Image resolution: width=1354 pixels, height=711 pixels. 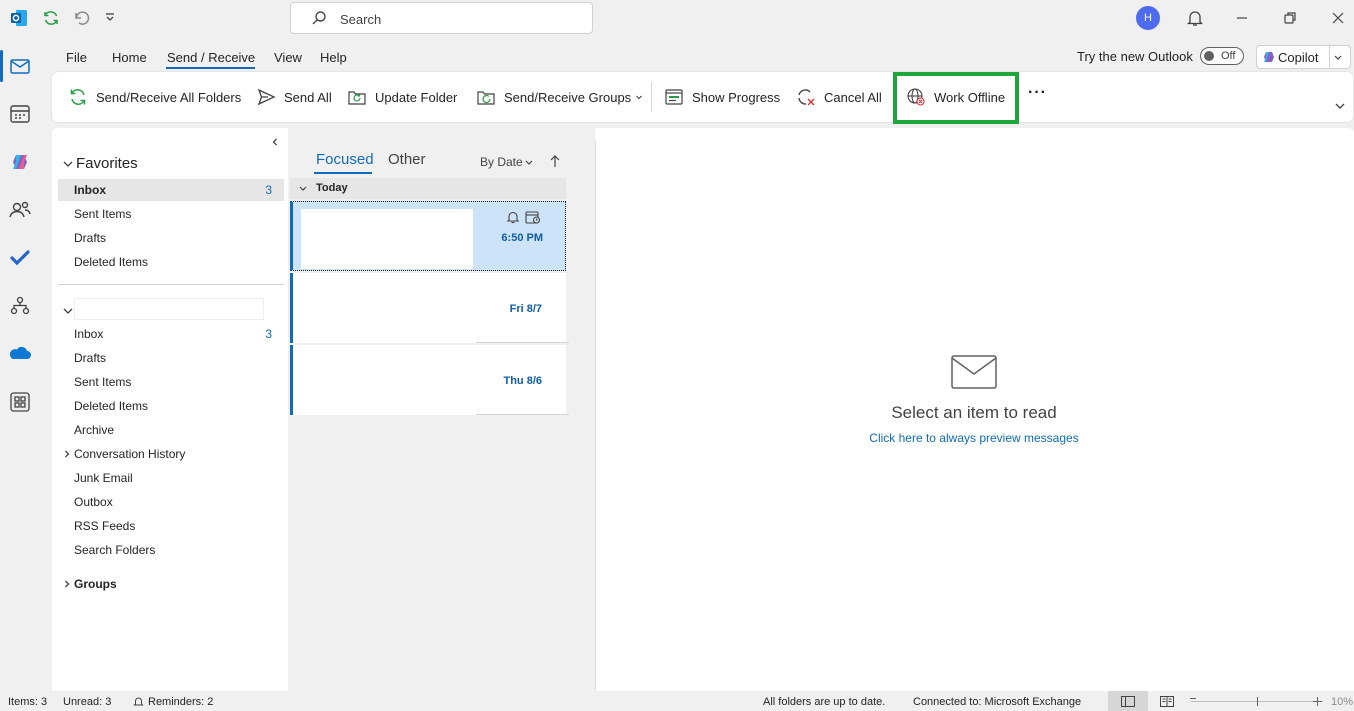 What do you see at coordinates (67, 584) in the screenshot?
I see `groups-chevron-icon` at bounding box center [67, 584].